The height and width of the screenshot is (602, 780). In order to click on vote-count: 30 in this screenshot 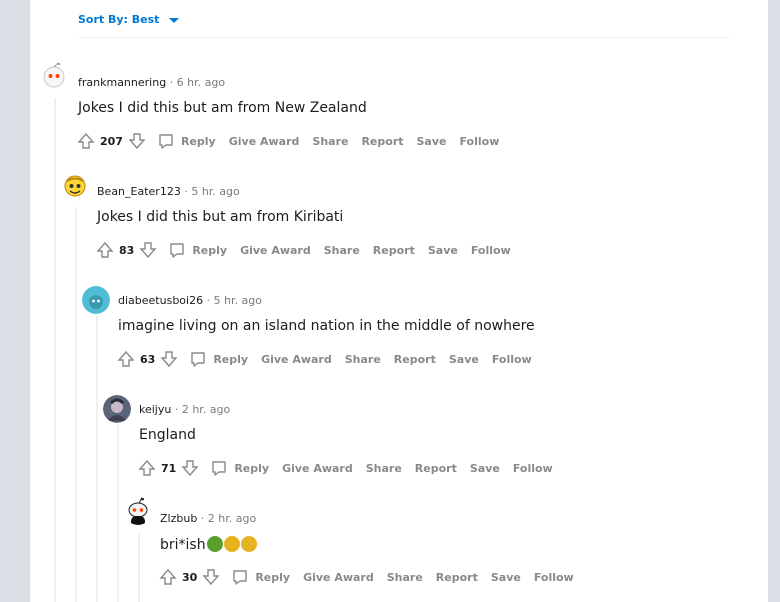, I will do `click(190, 577)`.